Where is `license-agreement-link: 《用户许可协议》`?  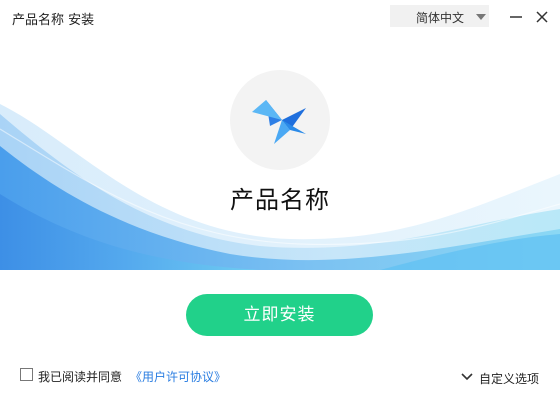 license-agreement-link: 《用户许可协议》 is located at coordinates (178, 376).